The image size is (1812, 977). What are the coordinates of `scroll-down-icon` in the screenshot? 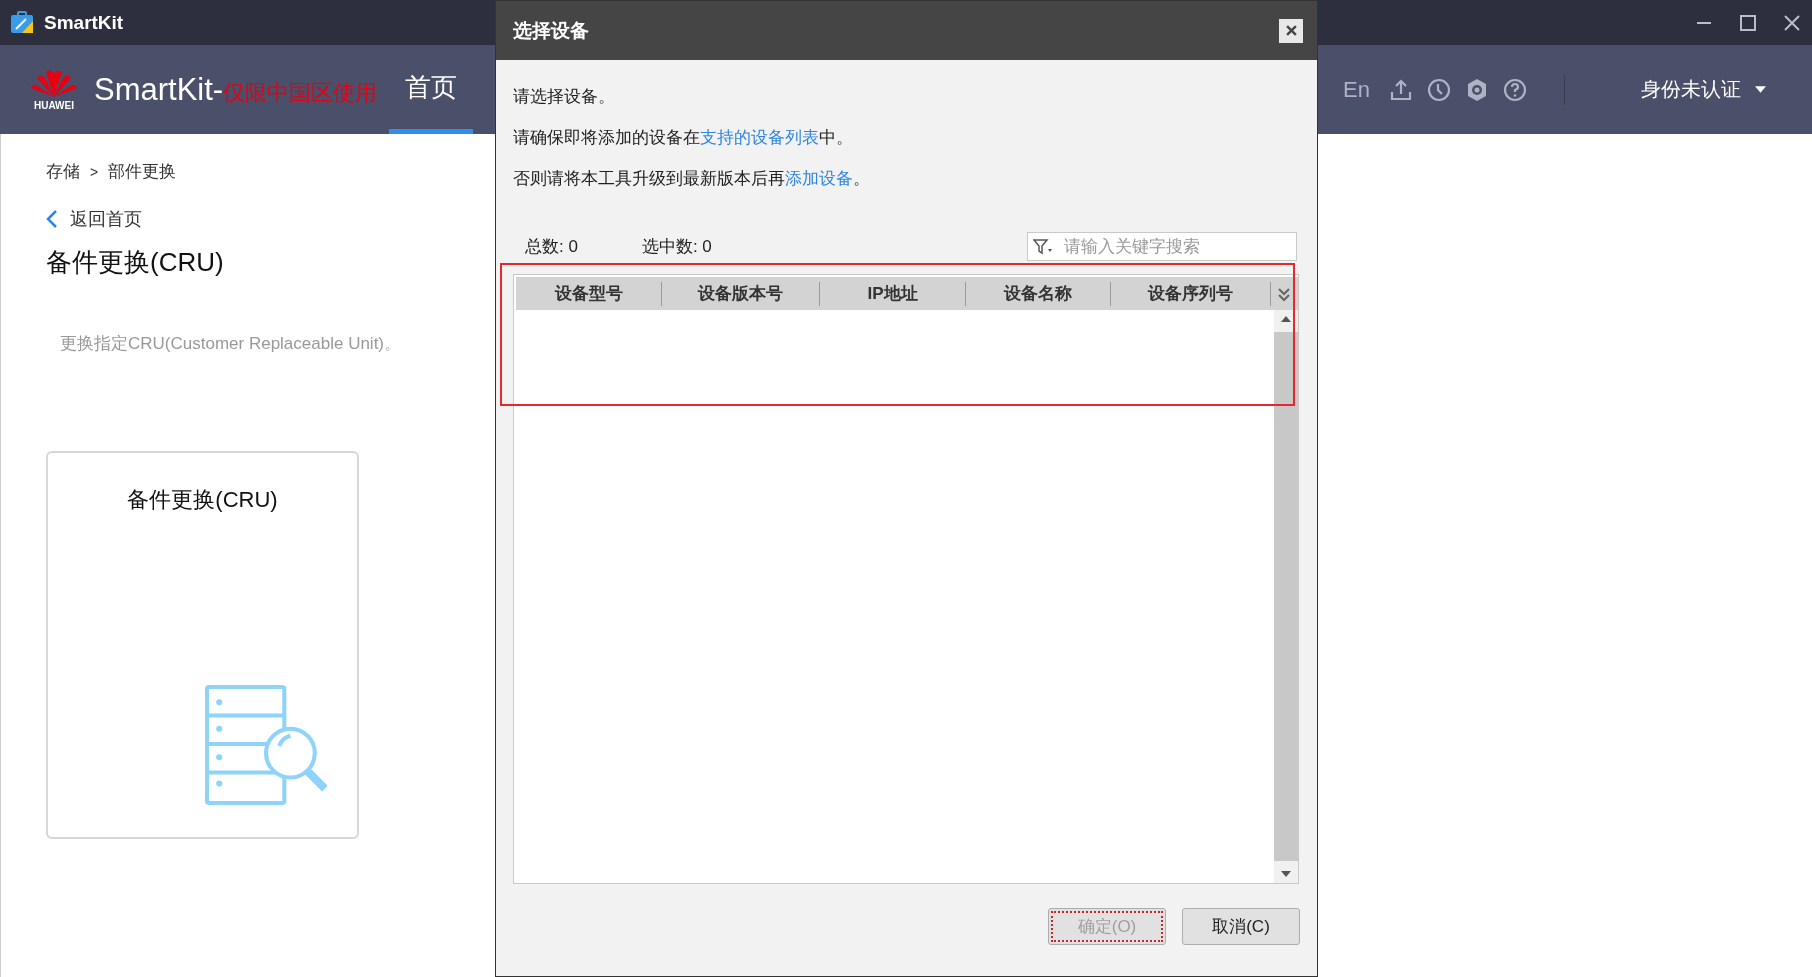 It's located at (1286, 874).